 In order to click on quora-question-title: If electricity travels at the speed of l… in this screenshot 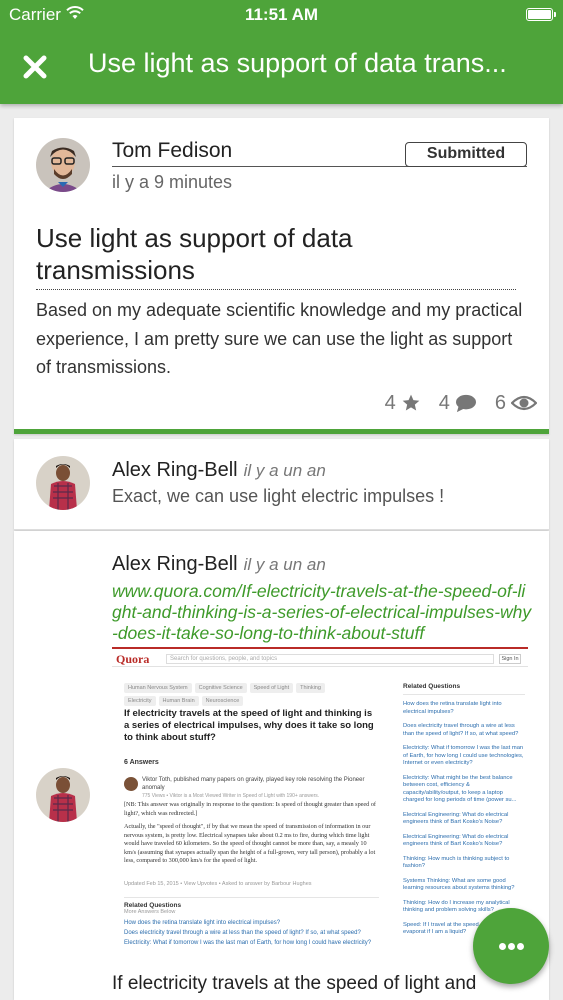, I will do `click(249, 725)`.